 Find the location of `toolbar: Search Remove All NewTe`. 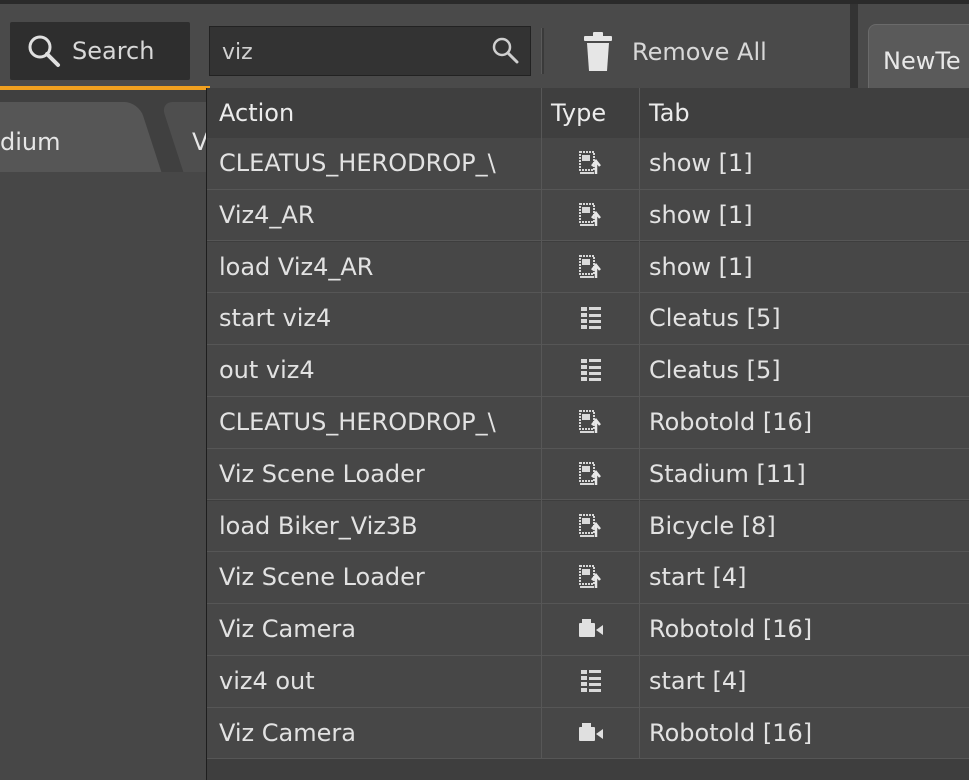

toolbar: Search Remove All NewTe is located at coordinates (484, 46).